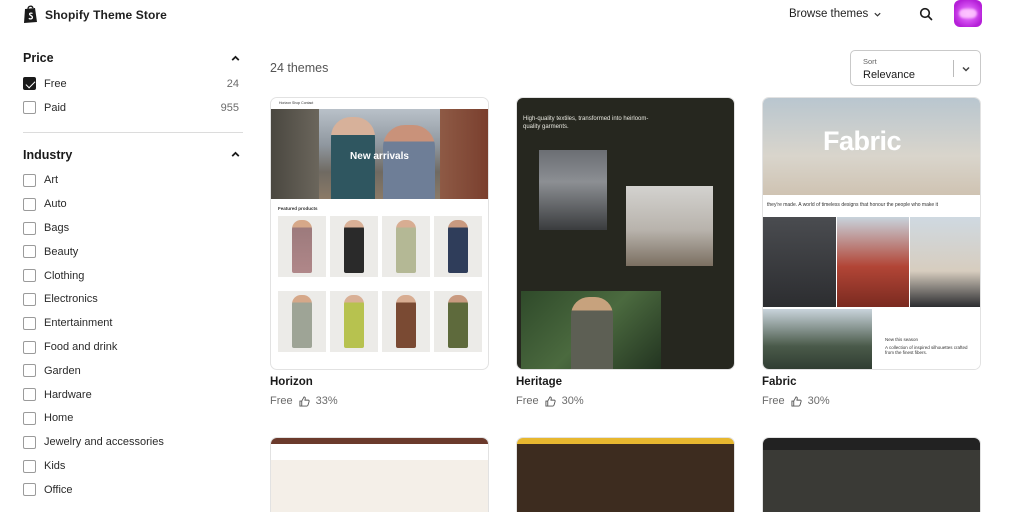 The height and width of the screenshot is (512, 1024). What do you see at coordinates (133, 58) in the screenshot?
I see `price-filter-header: Price` at bounding box center [133, 58].